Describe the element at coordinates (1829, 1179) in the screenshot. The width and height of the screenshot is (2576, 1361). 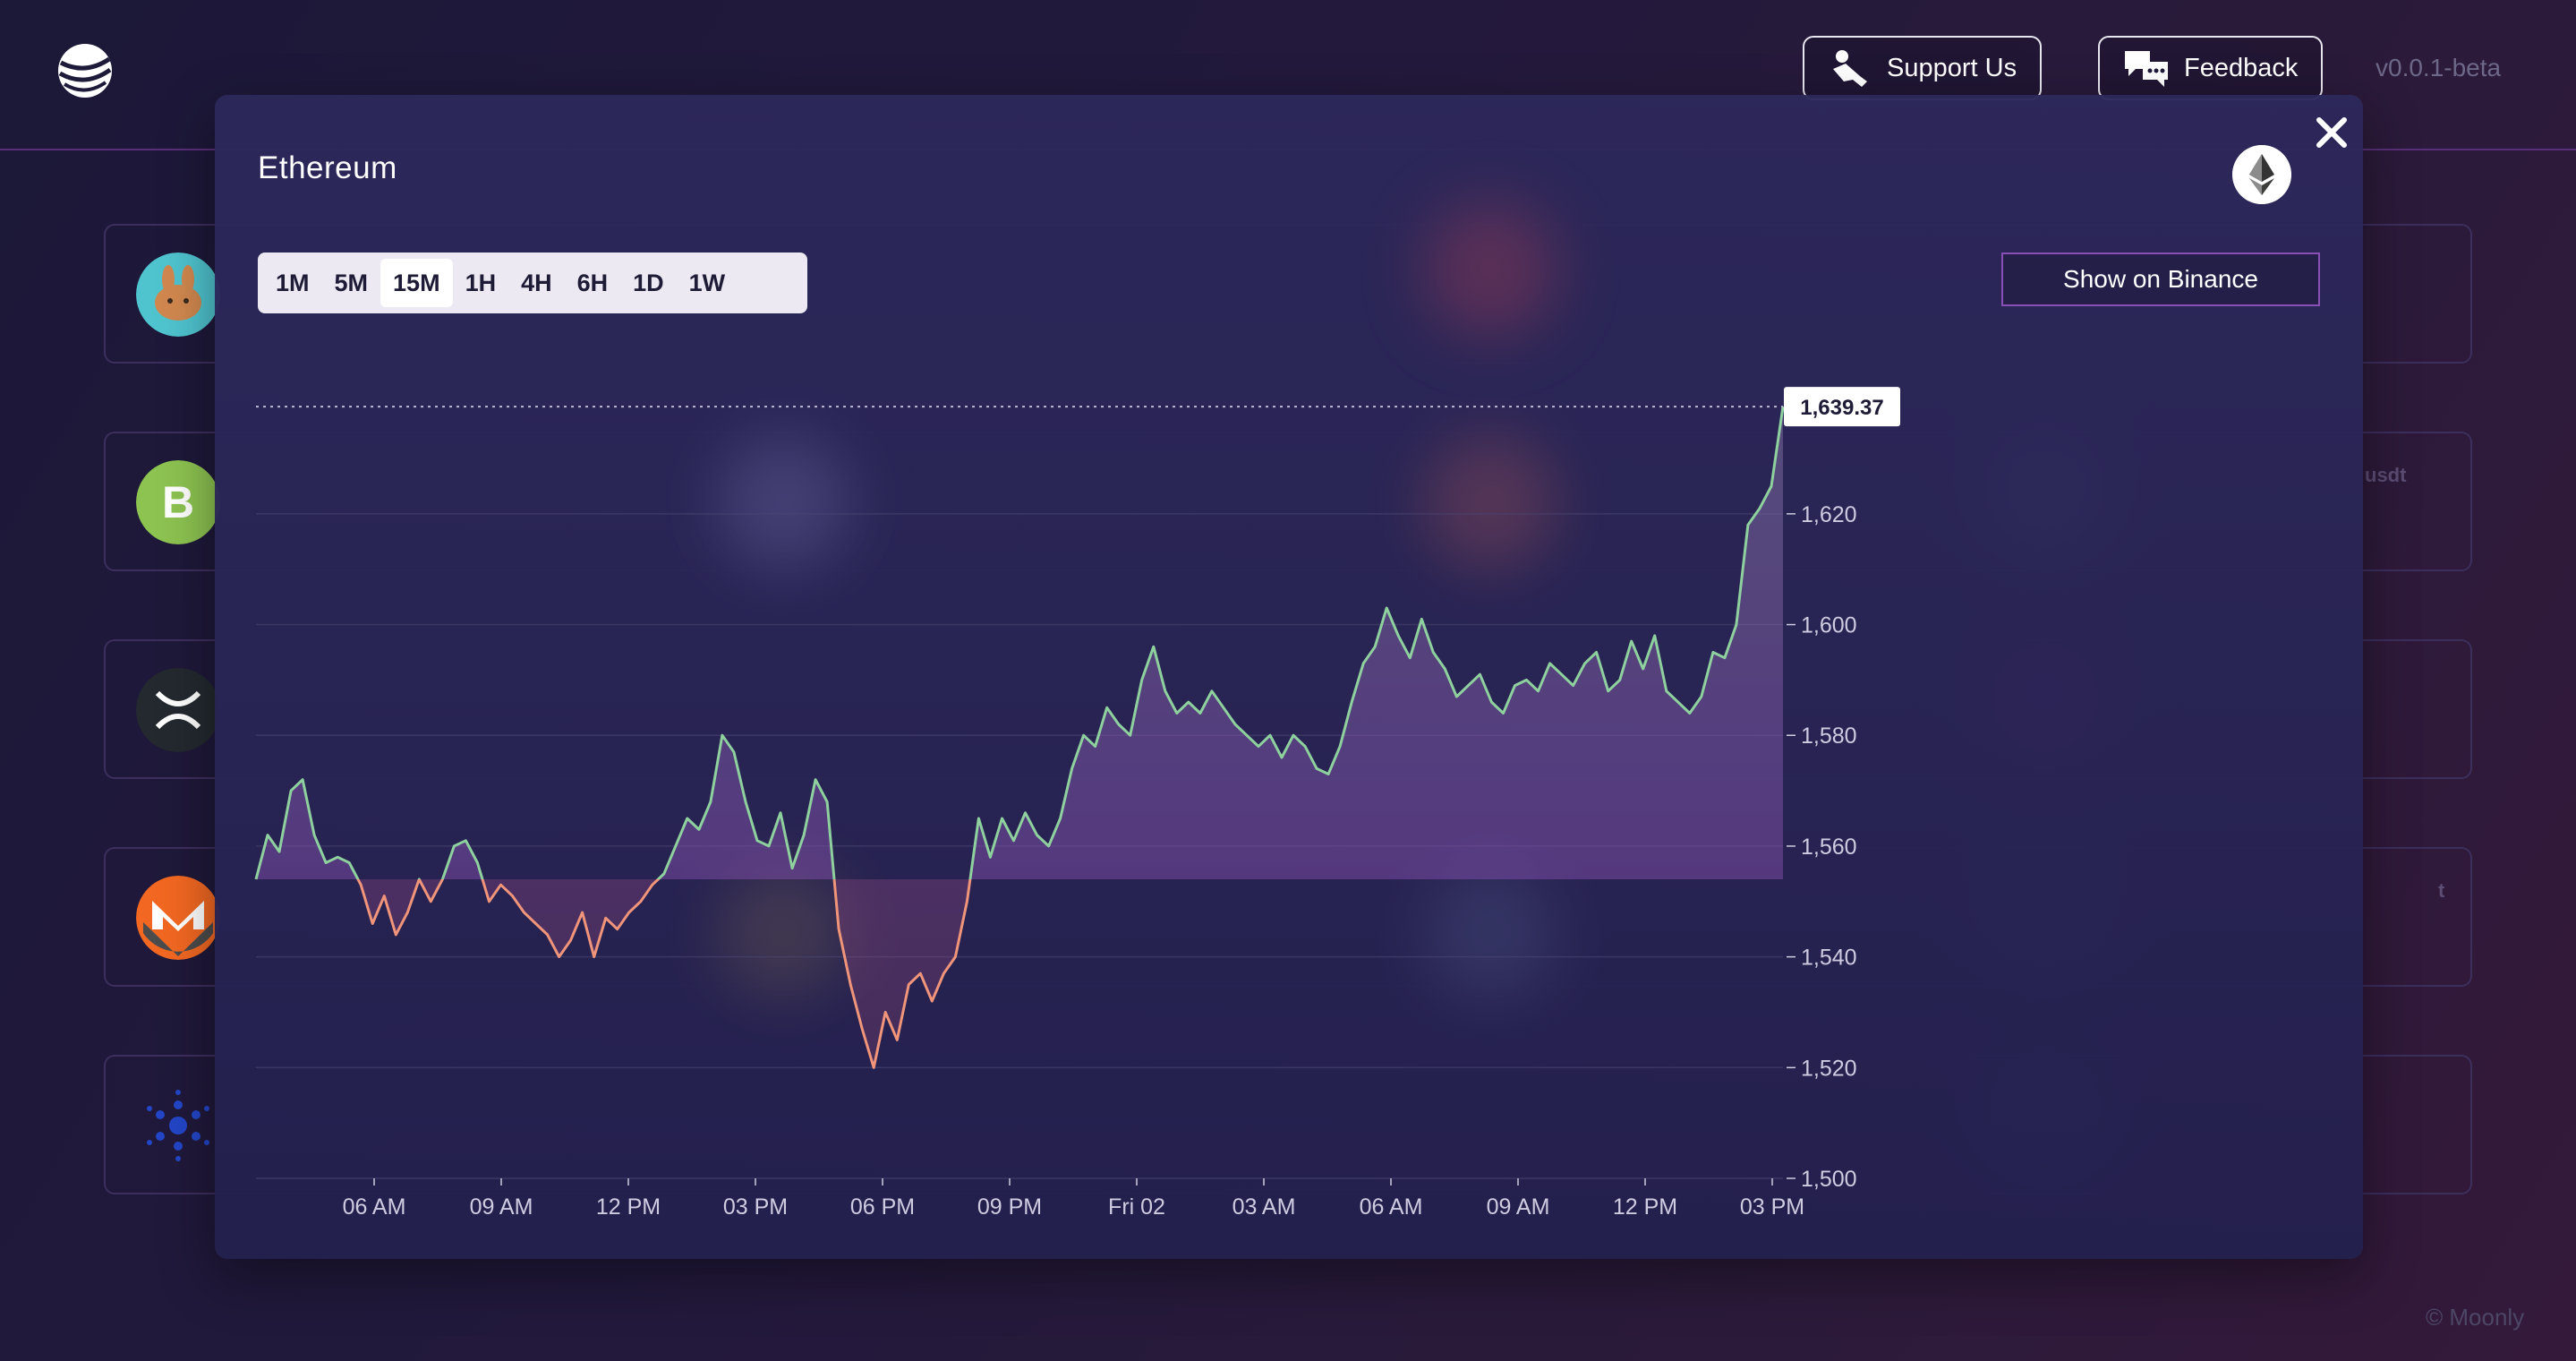
I see `y-axis-label: 1,500` at that location.